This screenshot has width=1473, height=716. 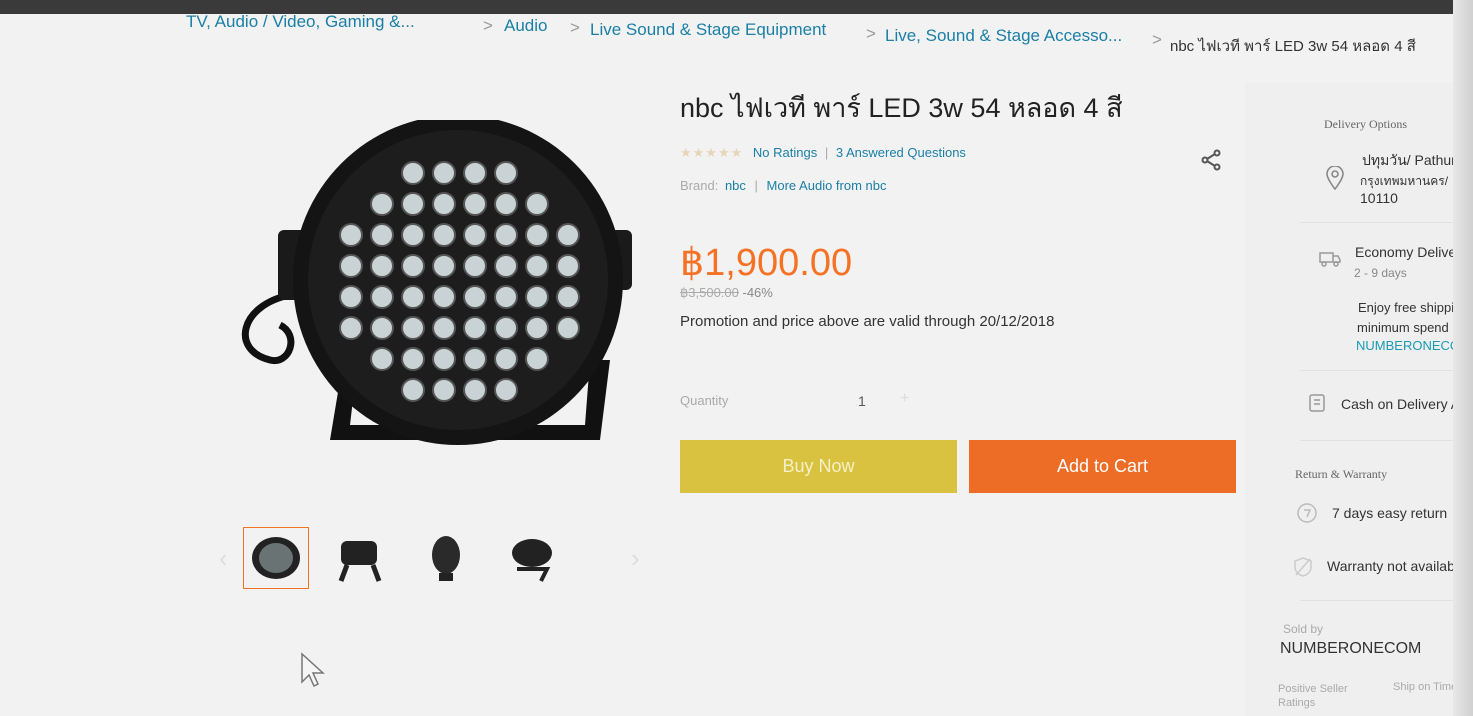 I want to click on location-line-1: ปทุมวัน/ Pathum, so click(x=1412, y=161).